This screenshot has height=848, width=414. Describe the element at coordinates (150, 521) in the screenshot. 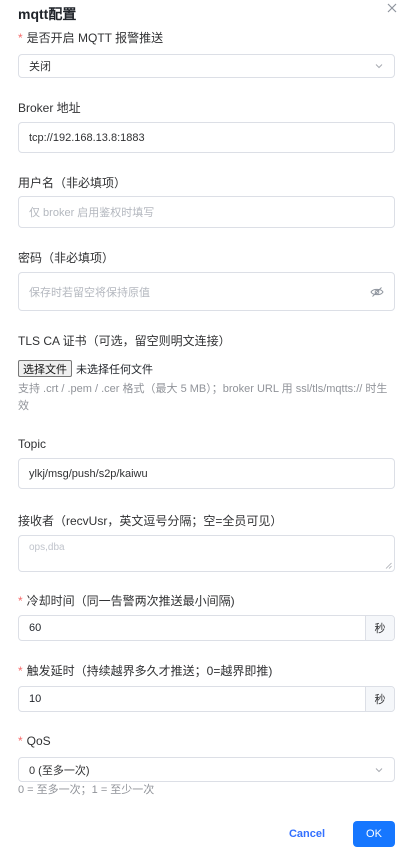

I see `receivers-label: 接收者（recvUsr，英文逗号分隔；空=全员可见）` at that location.